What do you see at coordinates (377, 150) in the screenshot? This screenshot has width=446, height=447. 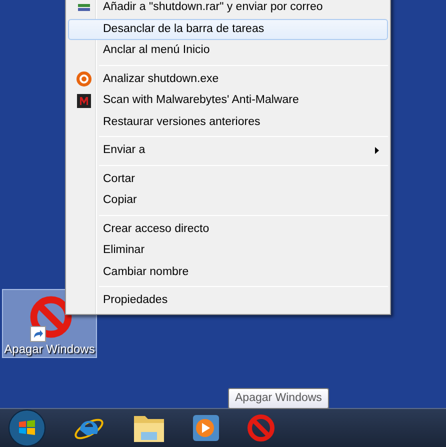 I see `submenu-arrow-icon` at bounding box center [377, 150].